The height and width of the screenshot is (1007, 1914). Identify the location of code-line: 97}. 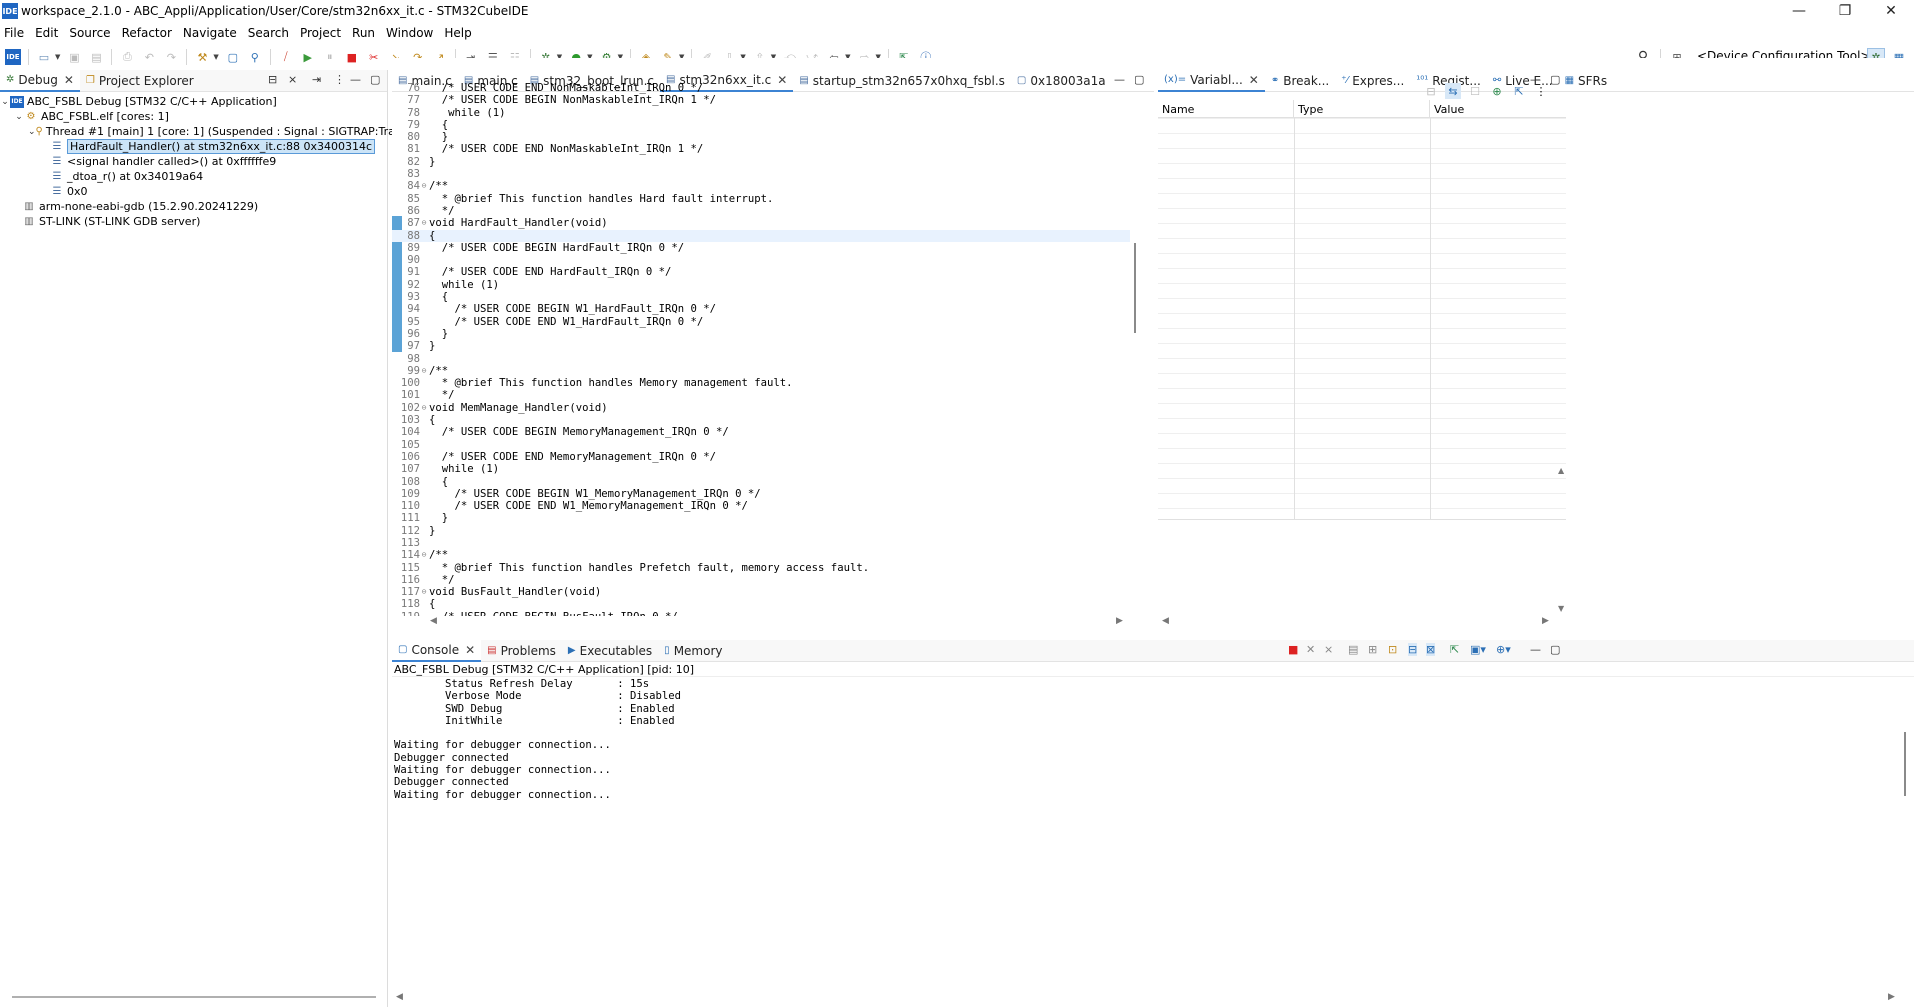
(761, 346).